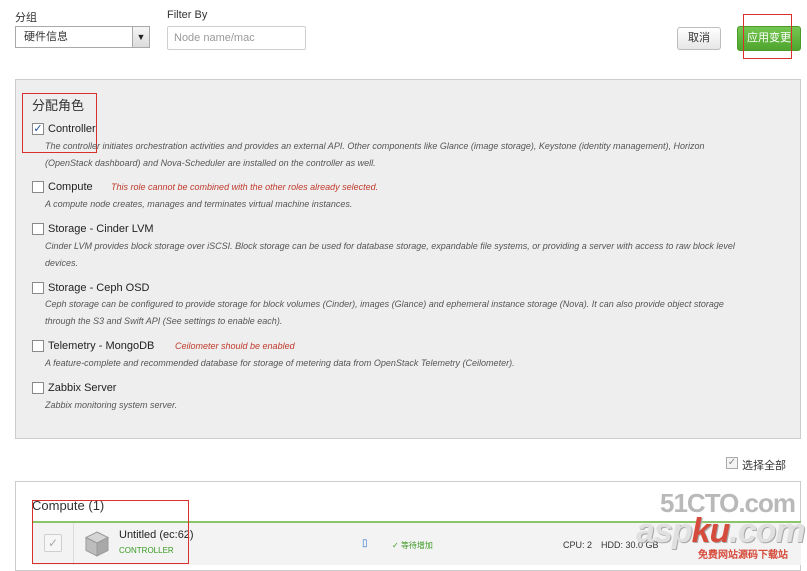 This screenshot has height=571, width=807. What do you see at coordinates (70, 187) in the screenshot?
I see `role-name-compute: Compute` at bounding box center [70, 187].